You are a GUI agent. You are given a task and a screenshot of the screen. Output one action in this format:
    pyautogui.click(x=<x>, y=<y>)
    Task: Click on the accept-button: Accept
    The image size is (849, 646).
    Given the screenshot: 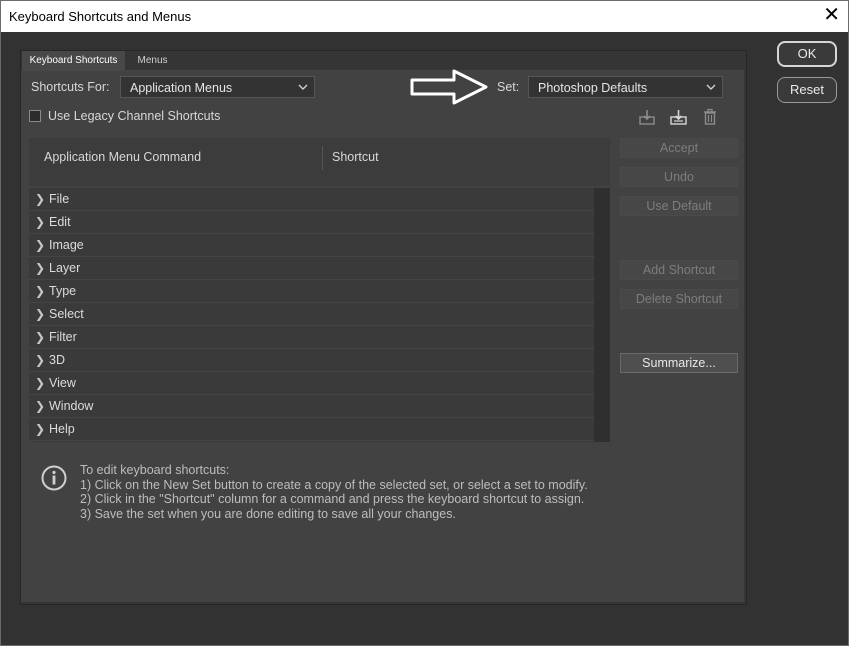 What is the action you would take?
    pyautogui.click(x=679, y=148)
    